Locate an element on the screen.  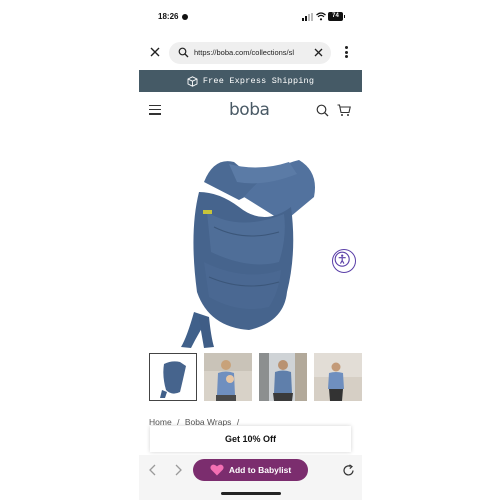
shipping-banner: Free Express Shipping is located at coordinates (250, 81).